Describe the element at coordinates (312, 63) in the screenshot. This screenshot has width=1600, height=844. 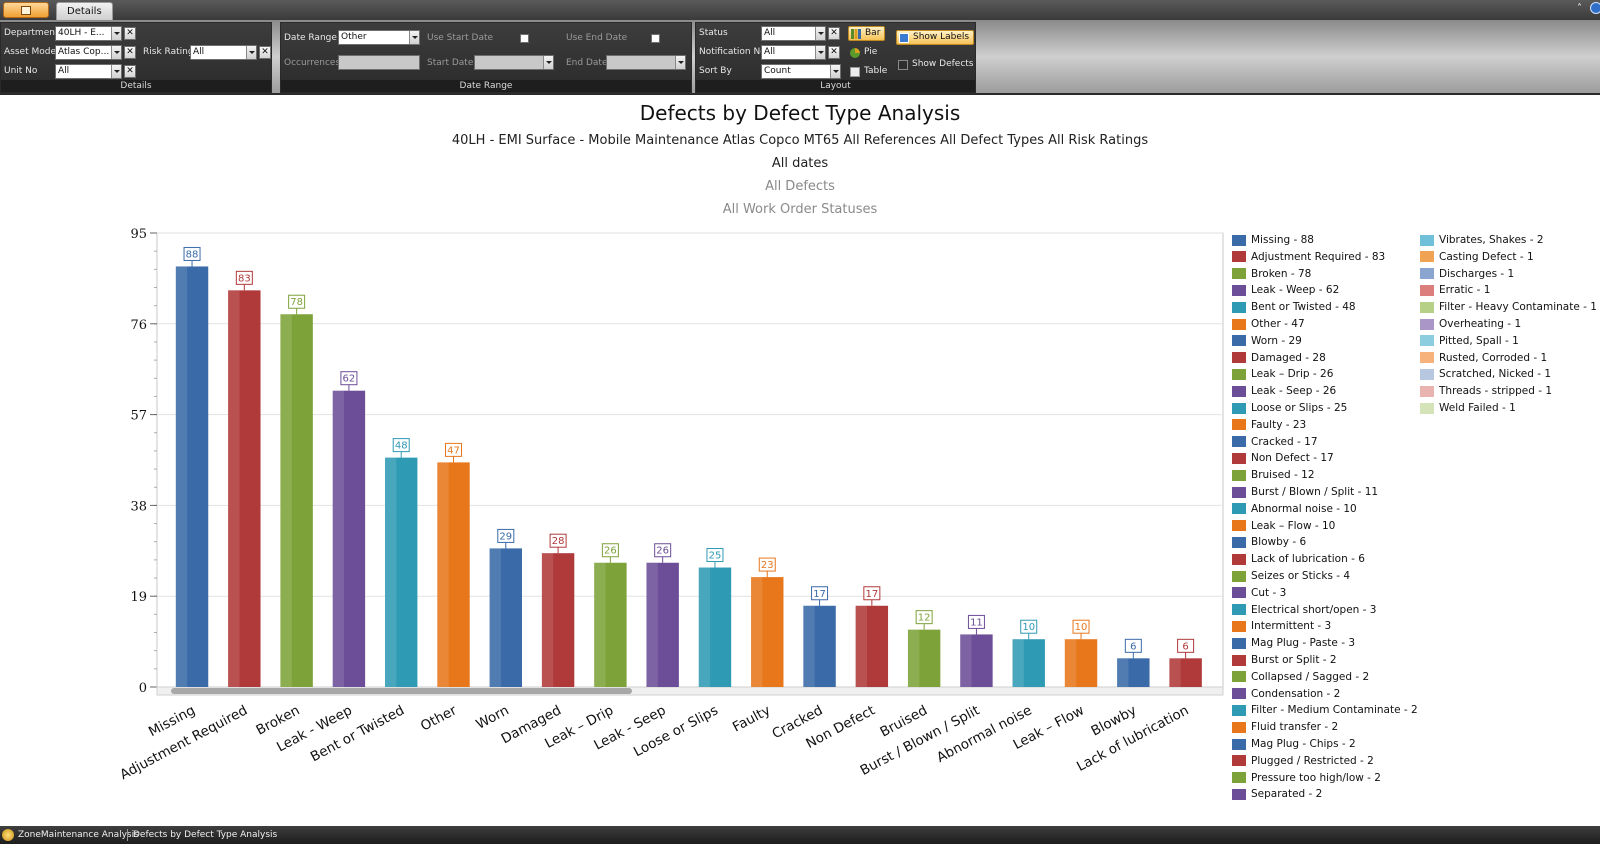
I see `occurrences-label: Occurrences` at that location.